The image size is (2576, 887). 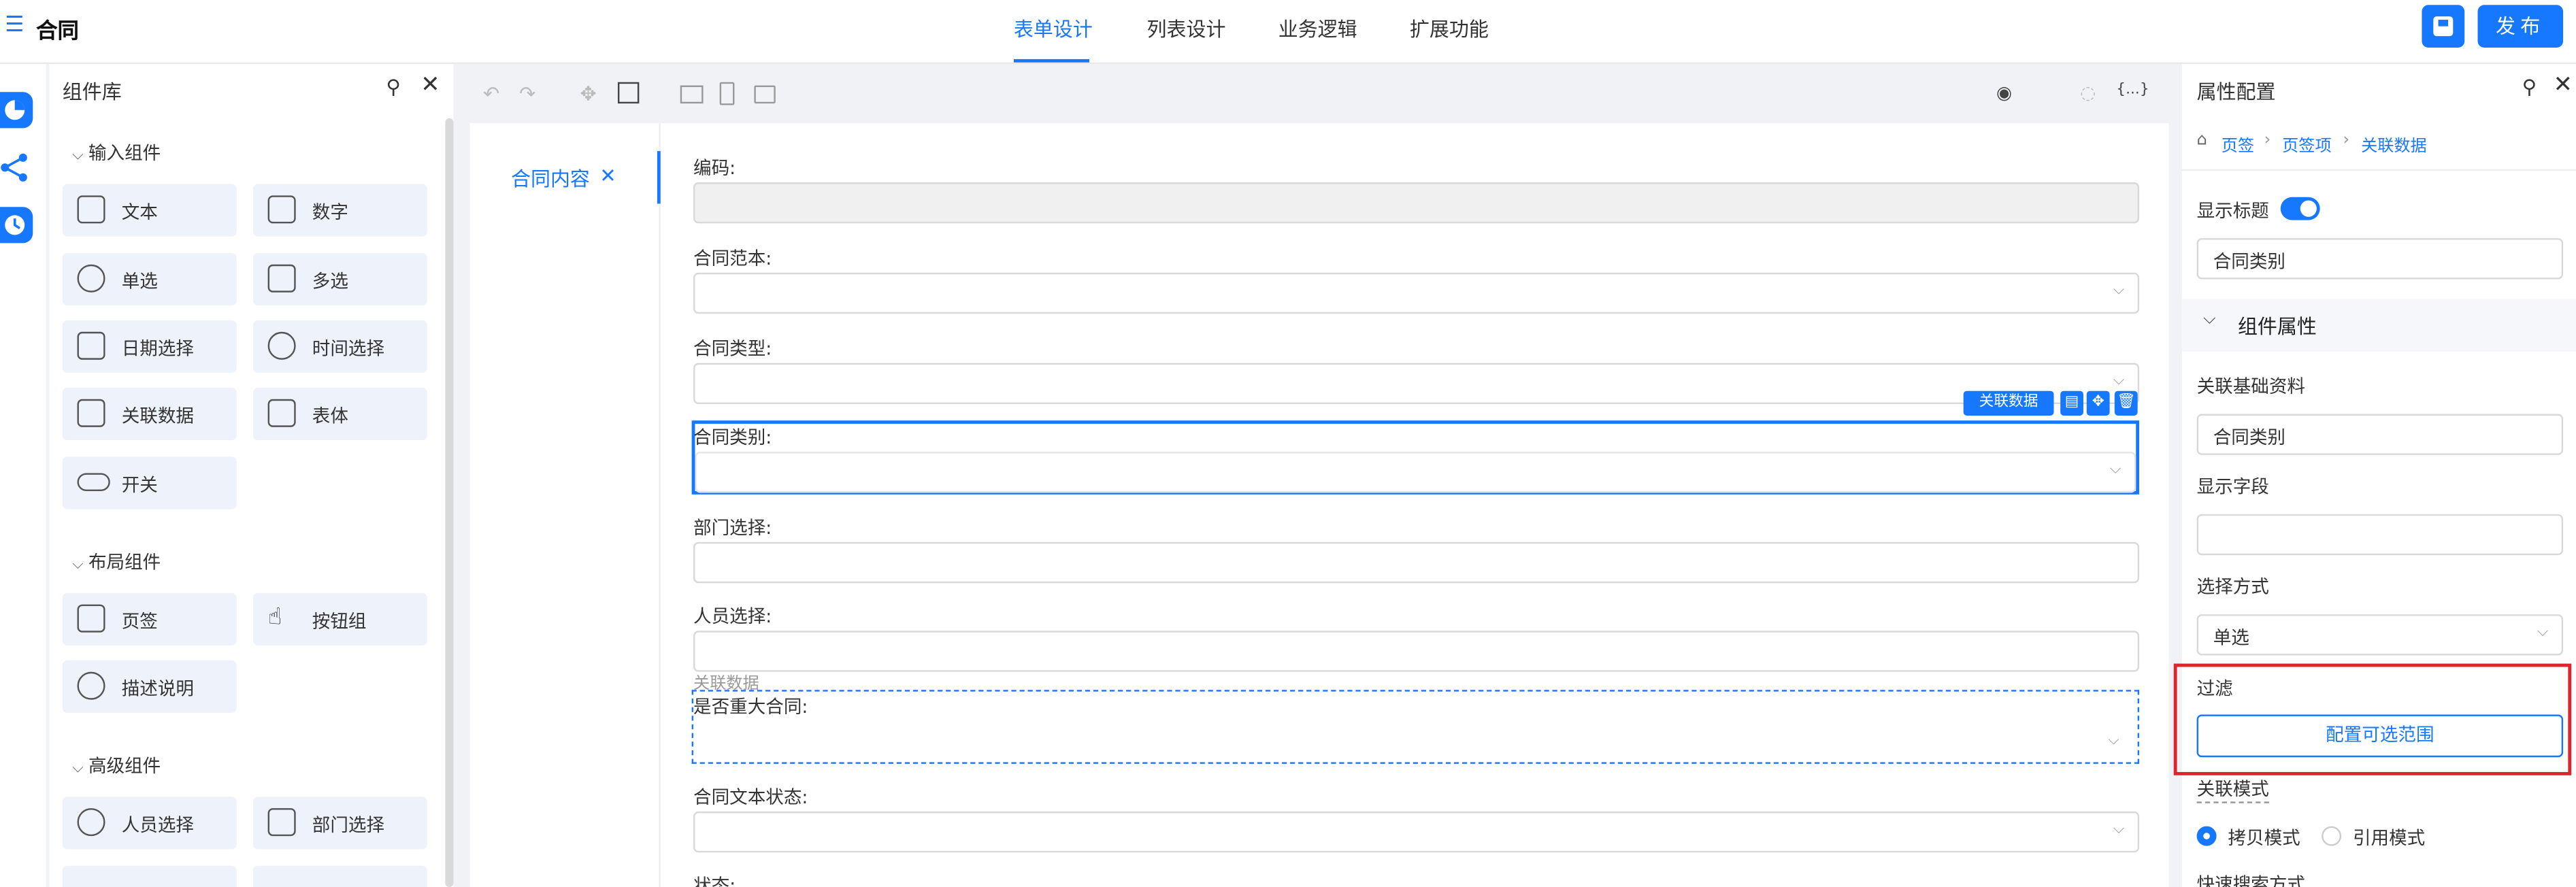 I want to click on app-title: 合同, so click(x=57, y=32).